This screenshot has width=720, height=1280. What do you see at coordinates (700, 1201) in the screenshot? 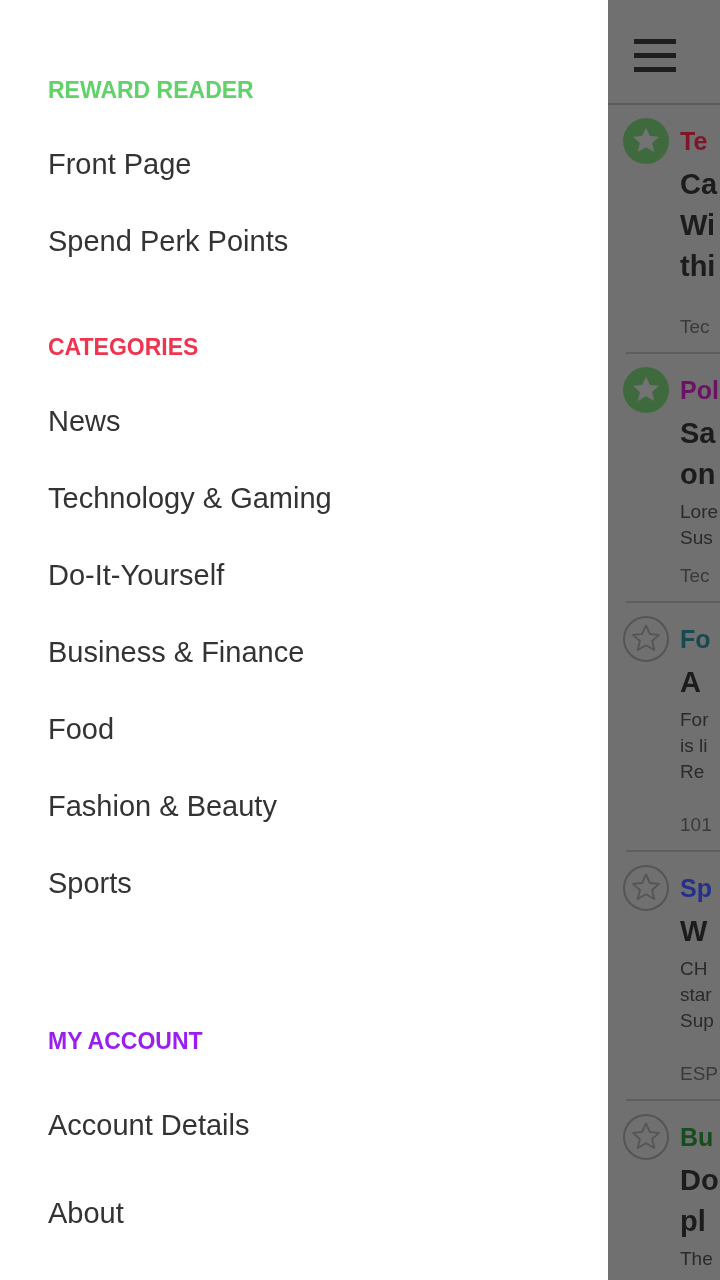
I see `article-headline: Do pl` at bounding box center [700, 1201].